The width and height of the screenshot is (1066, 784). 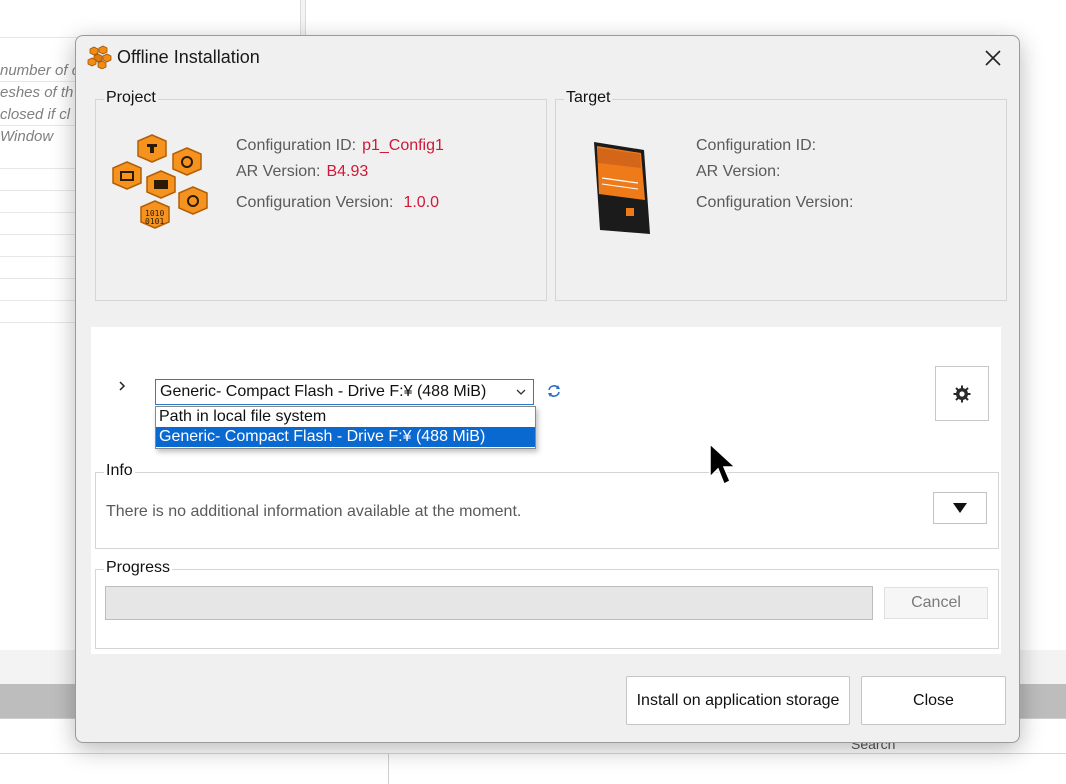 What do you see at coordinates (936, 603) in the screenshot?
I see `cancel-button: Cancel` at bounding box center [936, 603].